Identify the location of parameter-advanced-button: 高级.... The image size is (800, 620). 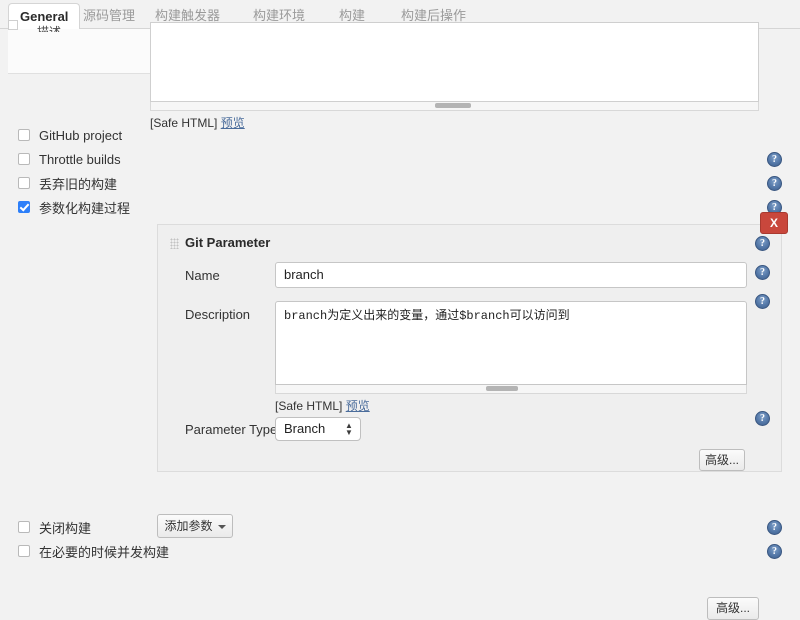
(722, 460).